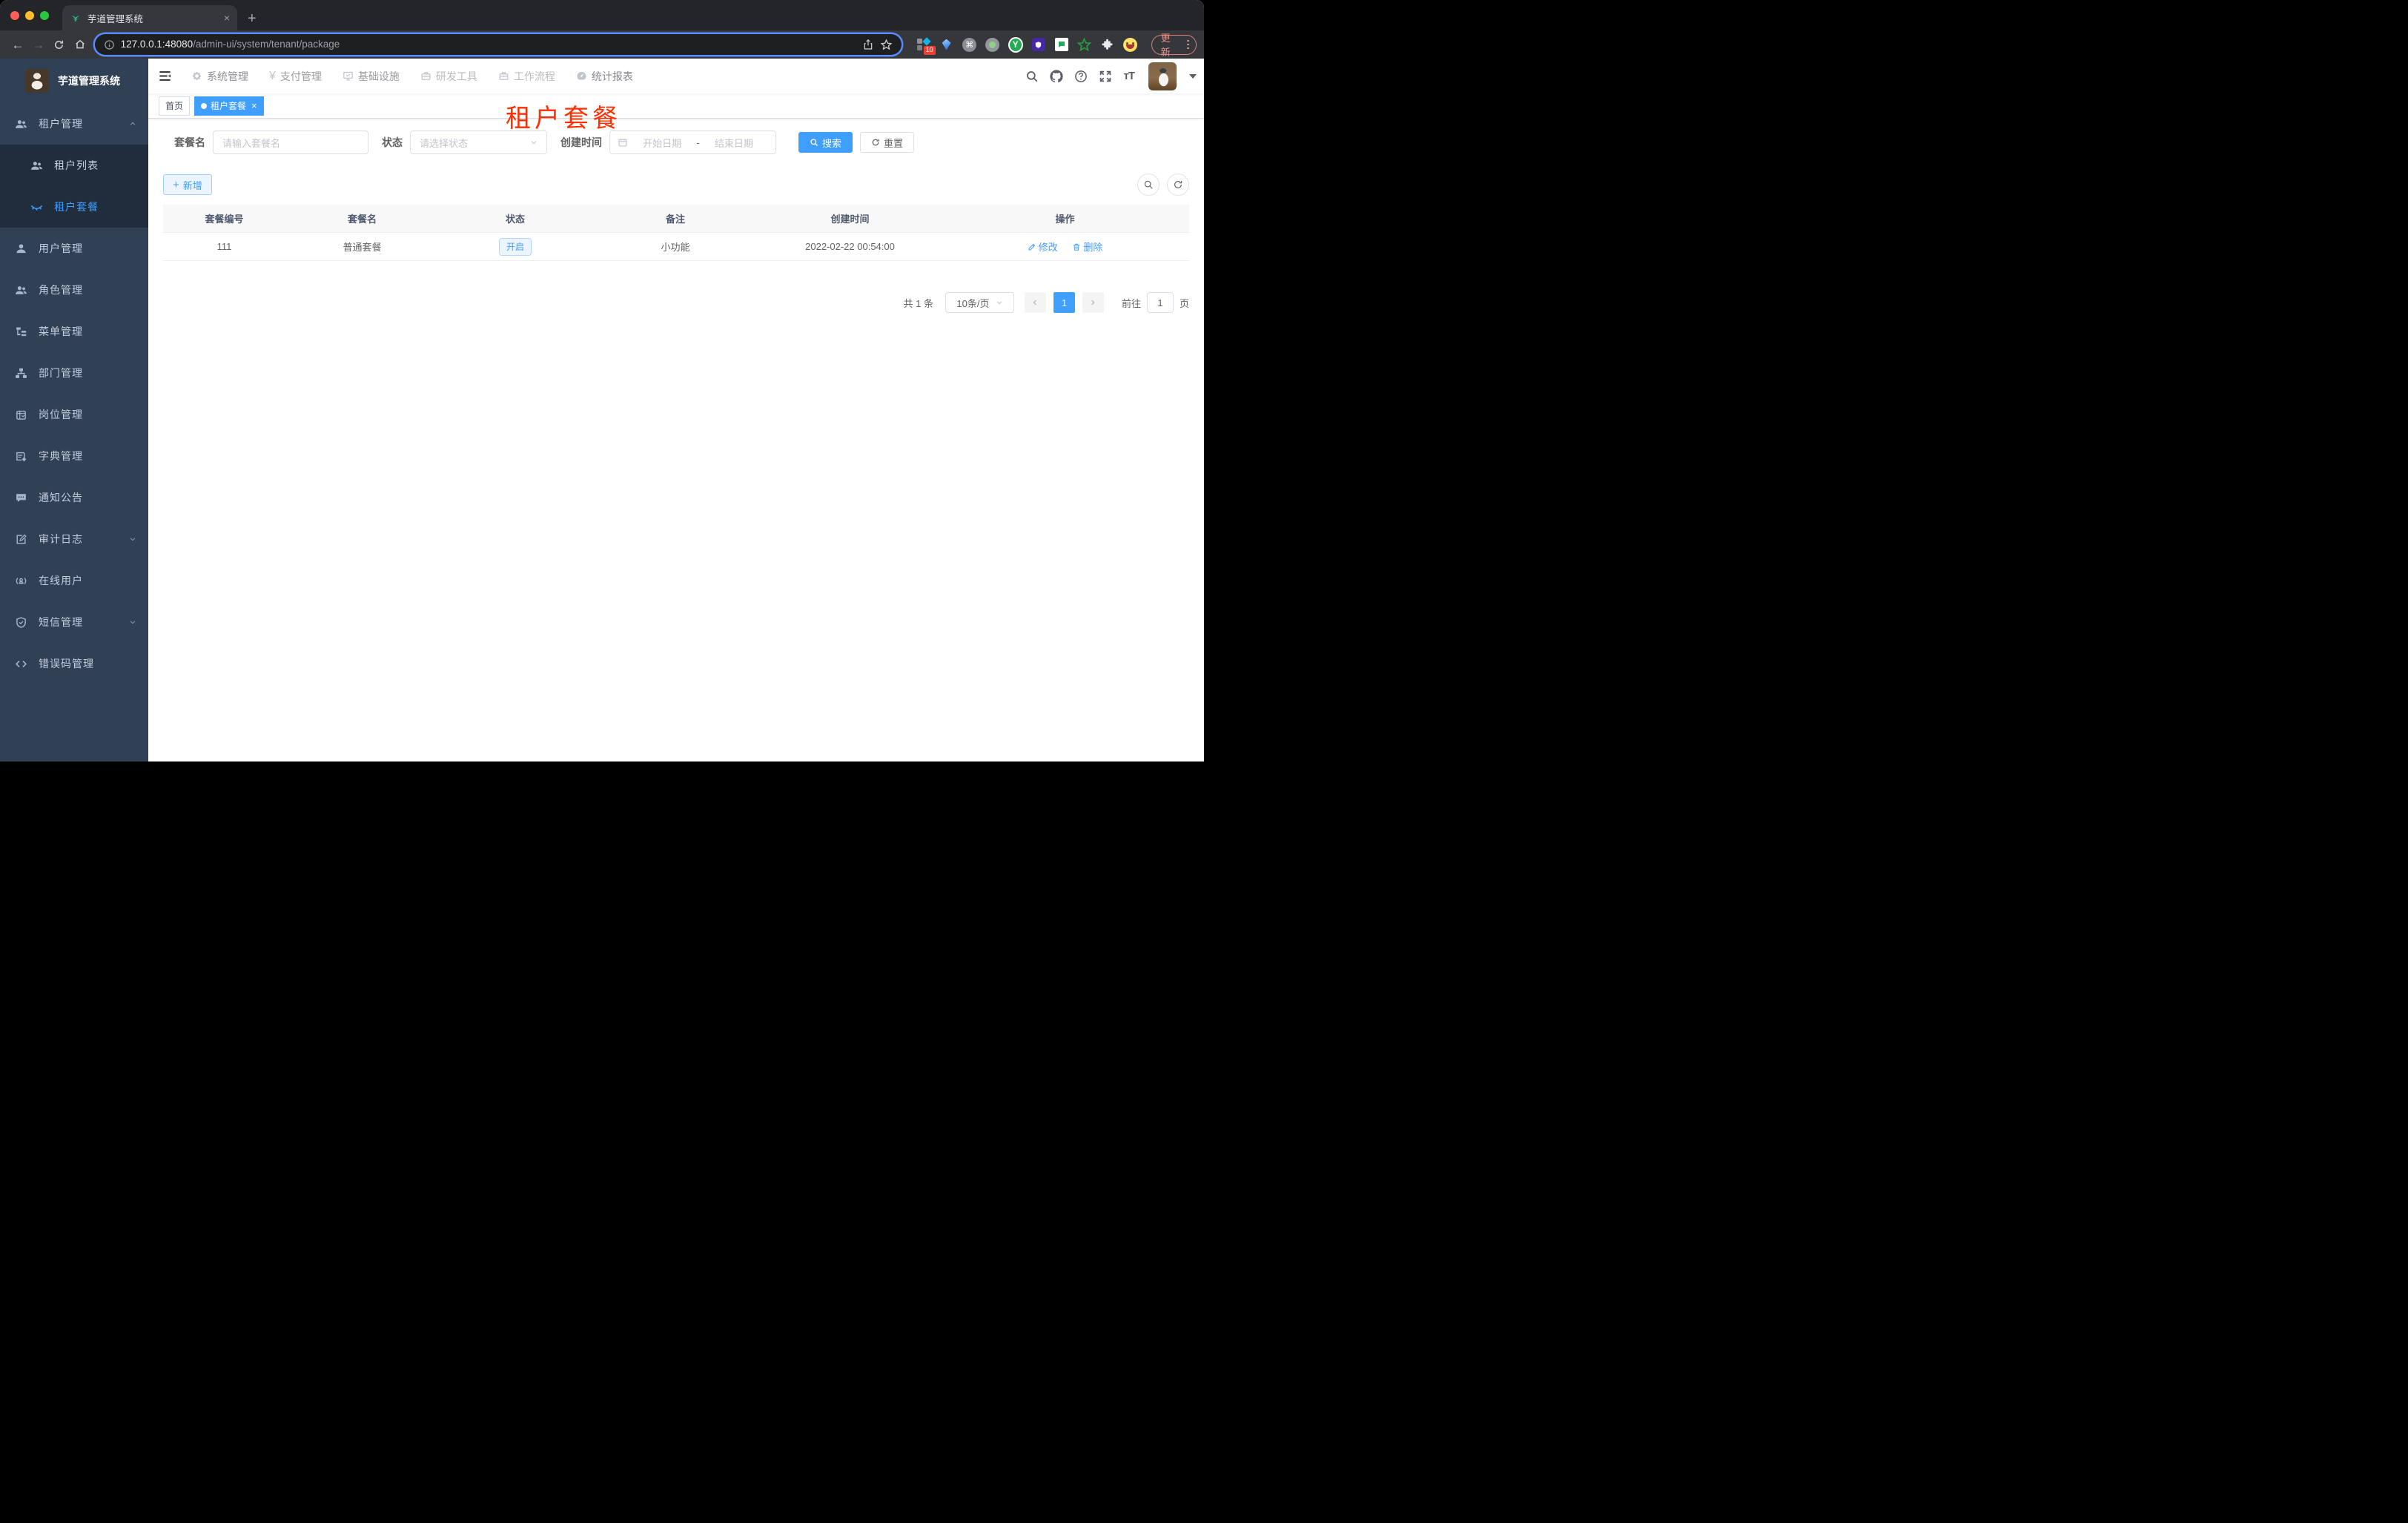  I want to click on bookmark-star-icon, so click(887, 45).